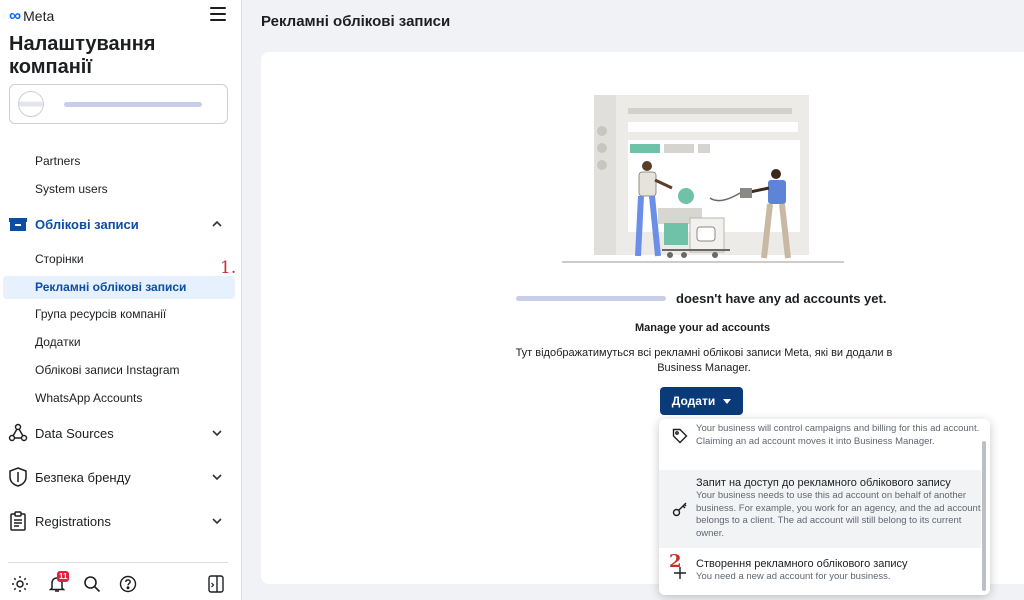 Image resolution: width=1024 pixels, height=600 pixels. What do you see at coordinates (18, 433) in the screenshot?
I see `data-sources-icon` at bounding box center [18, 433].